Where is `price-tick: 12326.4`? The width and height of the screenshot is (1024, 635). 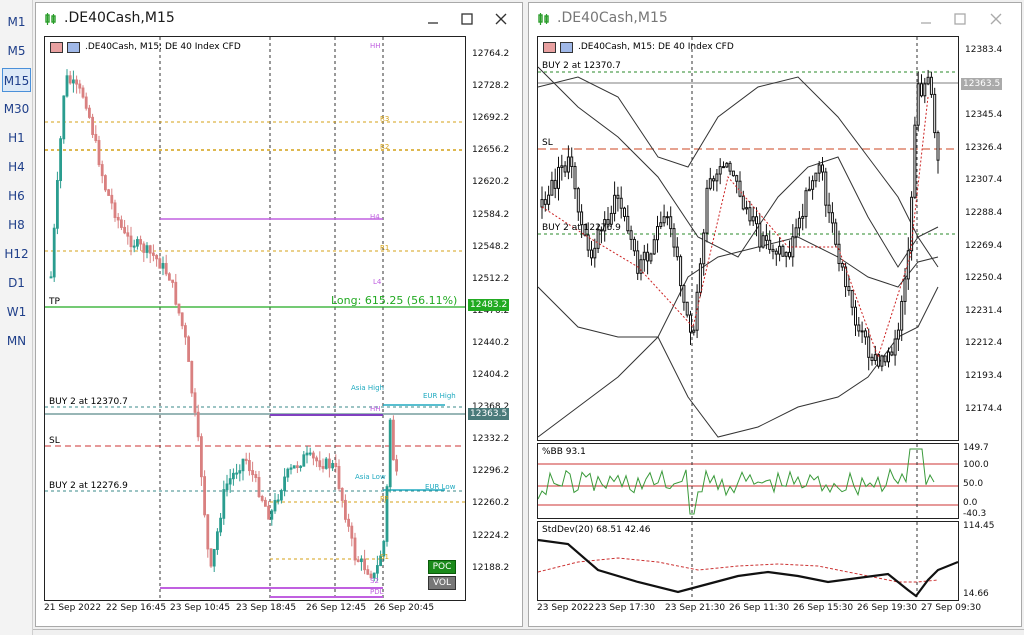
price-tick: 12326.4 is located at coordinates (984, 147).